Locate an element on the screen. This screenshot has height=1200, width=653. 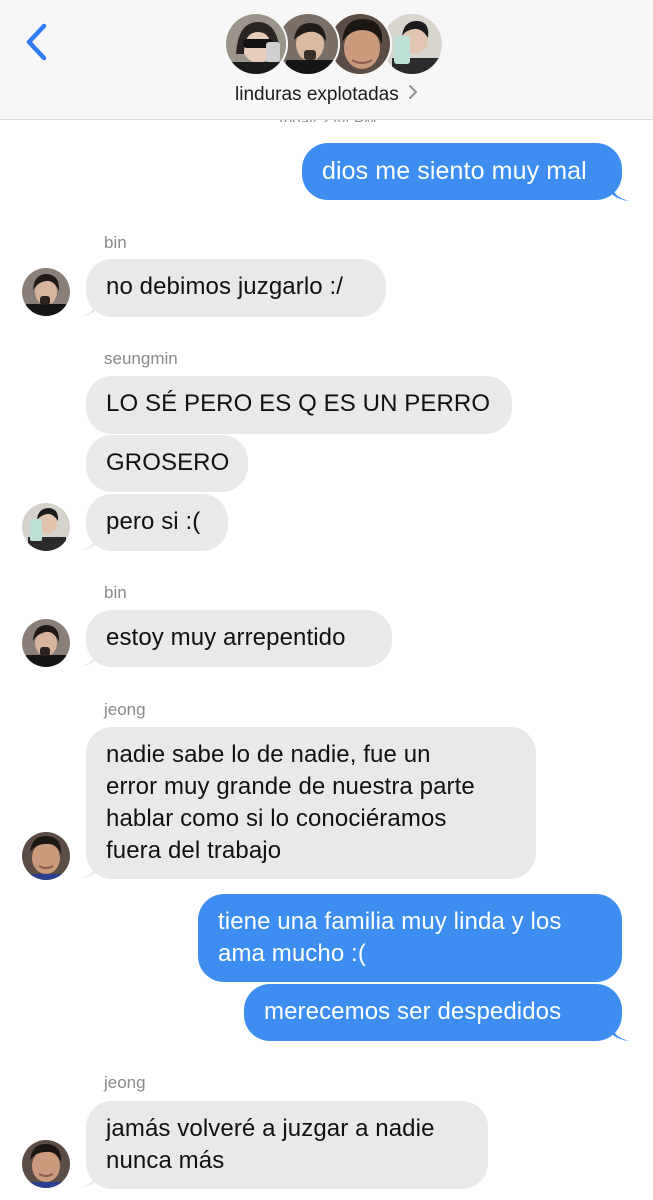
incoming-message: pero si :( is located at coordinates (157, 522).